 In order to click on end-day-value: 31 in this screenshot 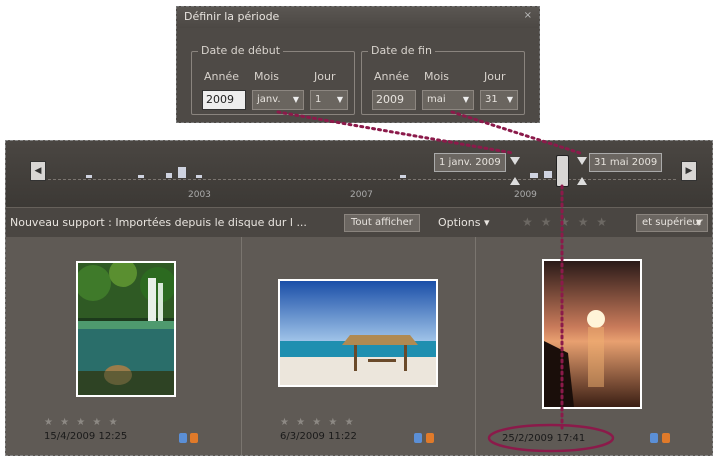, I will do `click(491, 99)`.